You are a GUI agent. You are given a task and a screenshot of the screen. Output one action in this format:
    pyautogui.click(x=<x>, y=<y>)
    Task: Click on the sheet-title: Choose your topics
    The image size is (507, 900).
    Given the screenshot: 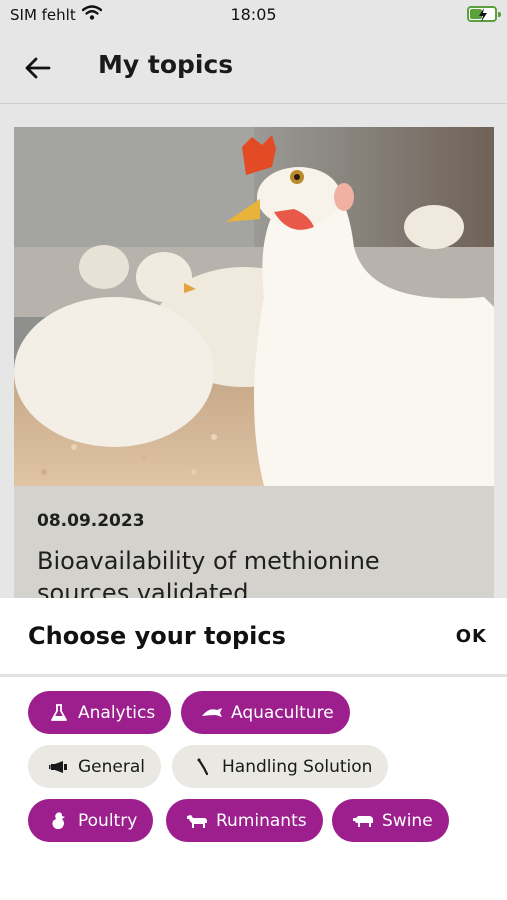 What is the action you would take?
    pyautogui.click(x=157, y=636)
    